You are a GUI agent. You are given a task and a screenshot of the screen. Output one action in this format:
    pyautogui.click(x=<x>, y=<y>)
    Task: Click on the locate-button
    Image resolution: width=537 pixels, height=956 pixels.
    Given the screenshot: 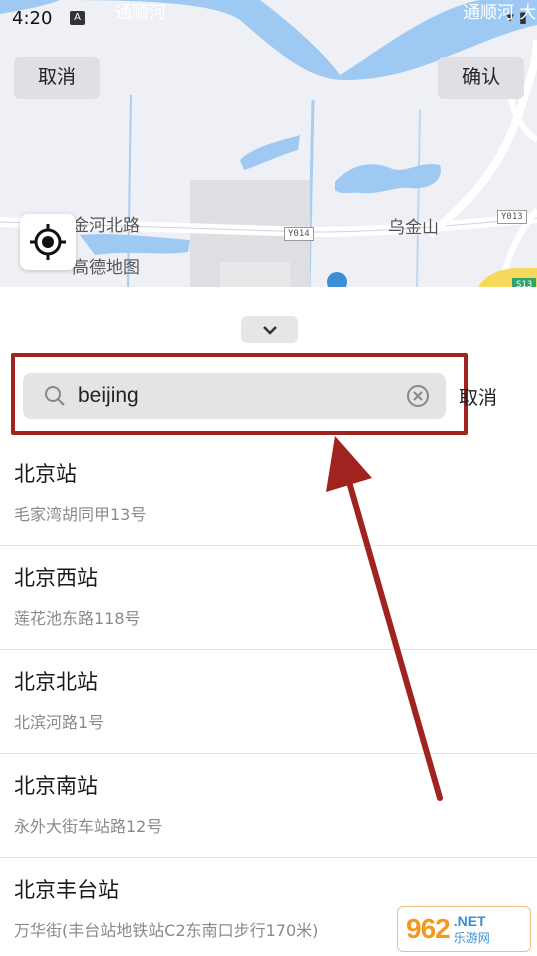 What is the action you would take?
    pyautogui.click(x=48, y=242)
    